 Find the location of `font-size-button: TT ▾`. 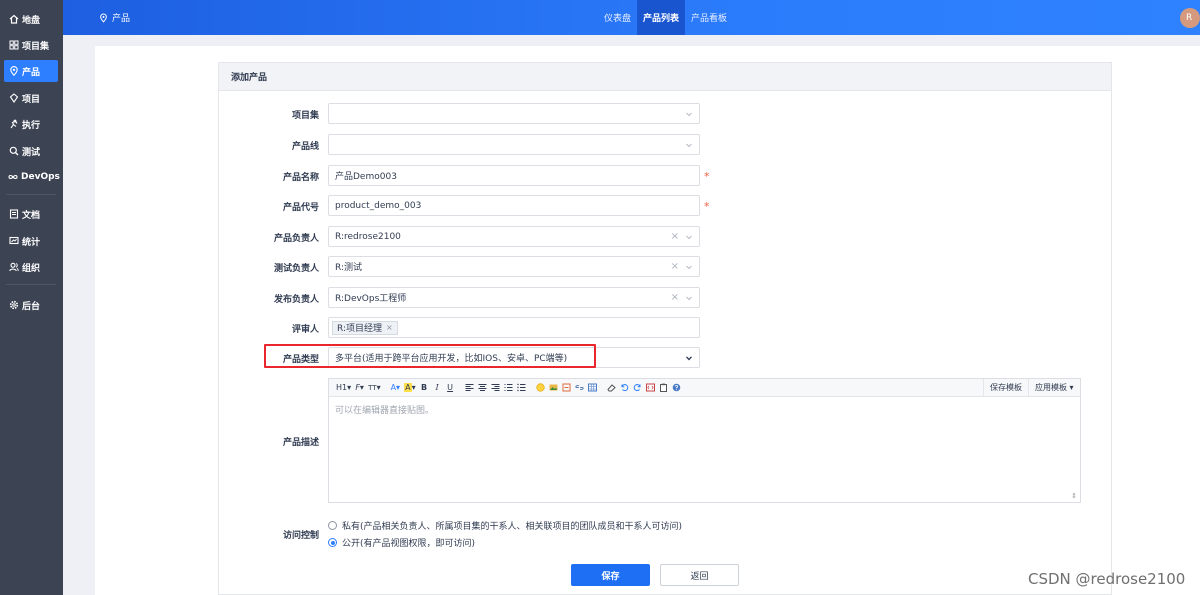

font-size-button: TT ▾ is located at coordinates (374, 388).